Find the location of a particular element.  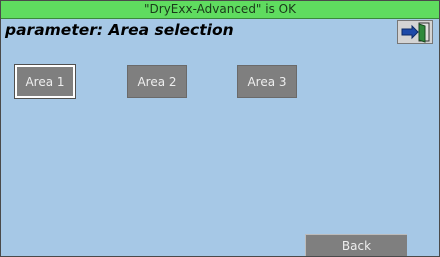

status-text: "DryExx-Advanced" is OK is located at coordinates (220, 9).